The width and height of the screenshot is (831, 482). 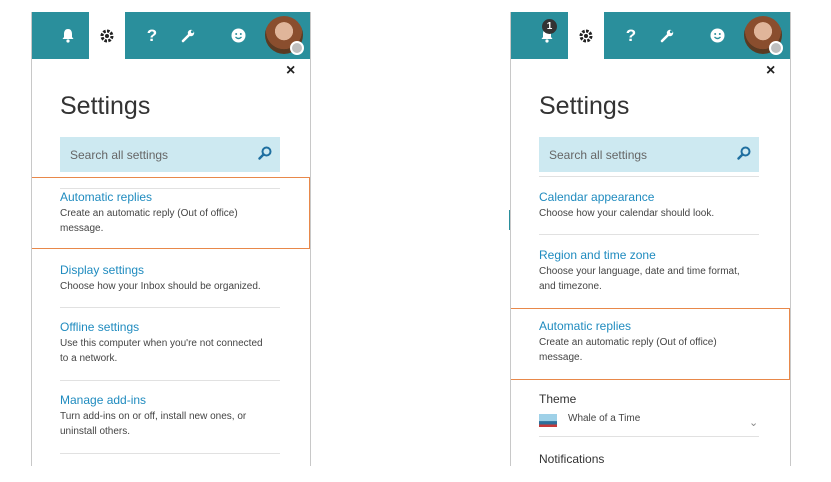 I want to click on chevron-down-icon: ⌄, so click(x=753, y=422).